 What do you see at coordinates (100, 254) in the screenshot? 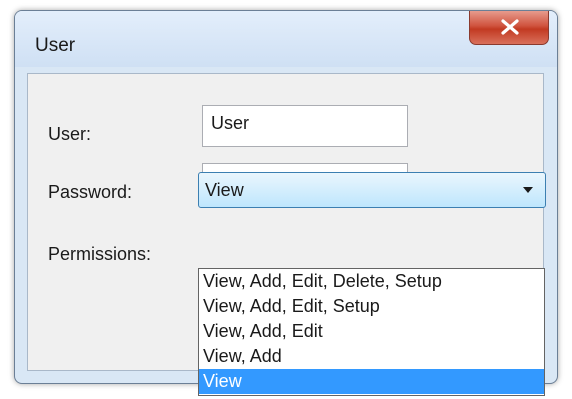
I see `permissions-label: Permissions:` at bounding box center [100, 254].